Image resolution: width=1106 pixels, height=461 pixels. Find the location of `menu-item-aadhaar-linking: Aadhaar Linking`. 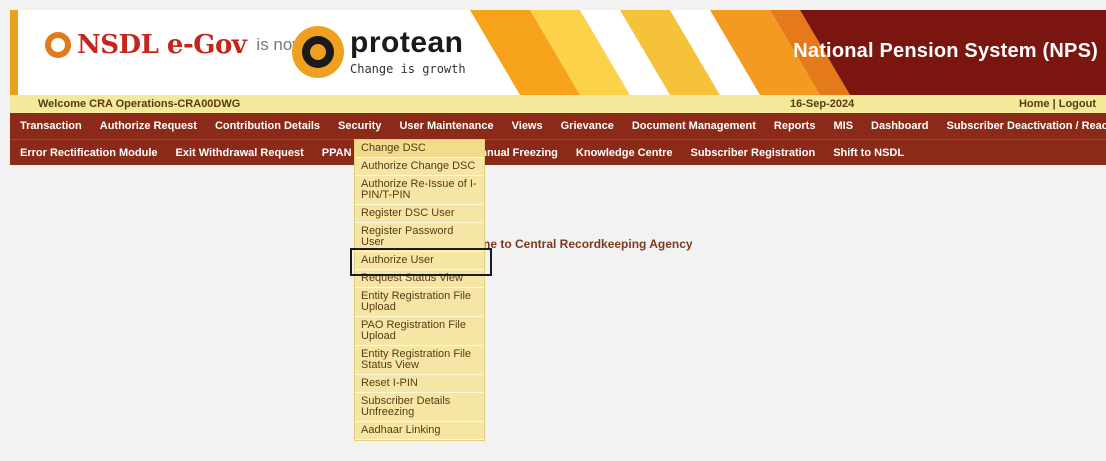

menu-item-aadhaar-linking: Aadhaar Linking is located at coordinates (419, 431).